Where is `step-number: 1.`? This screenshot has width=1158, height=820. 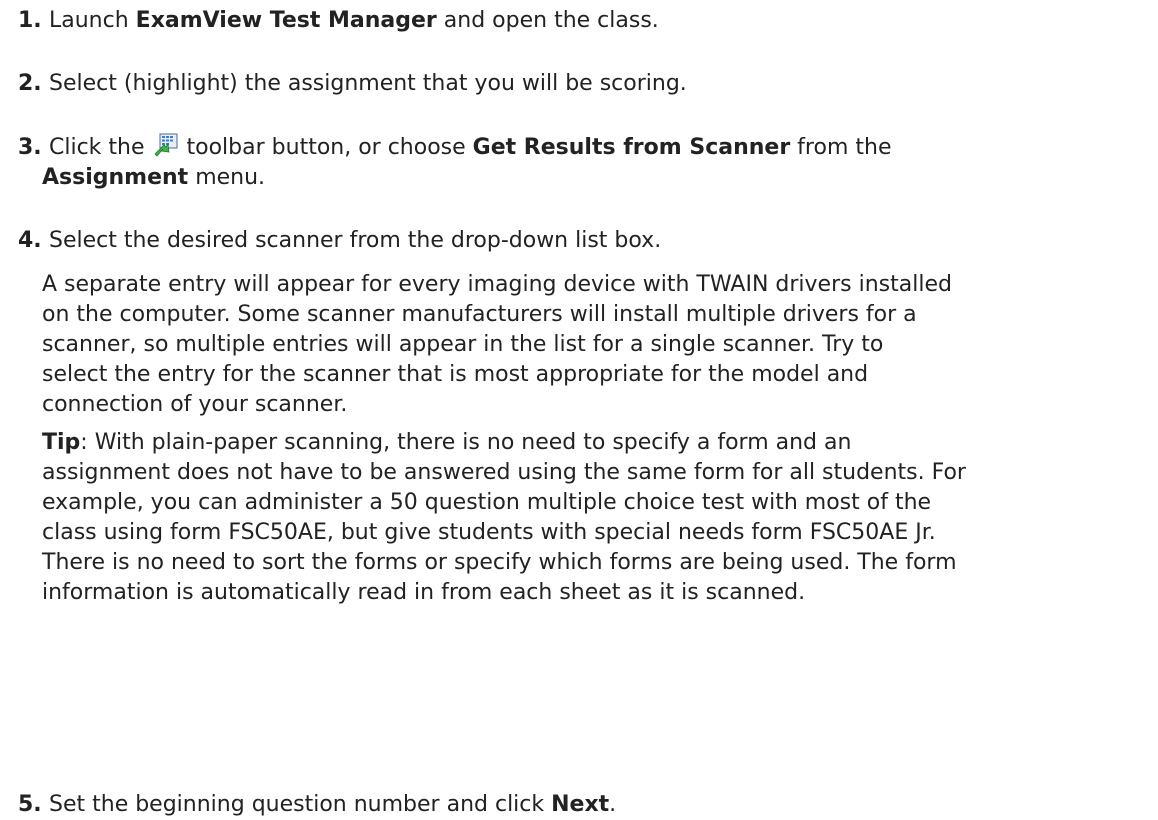 step-number: 1. is located at coordinates (30, 20).